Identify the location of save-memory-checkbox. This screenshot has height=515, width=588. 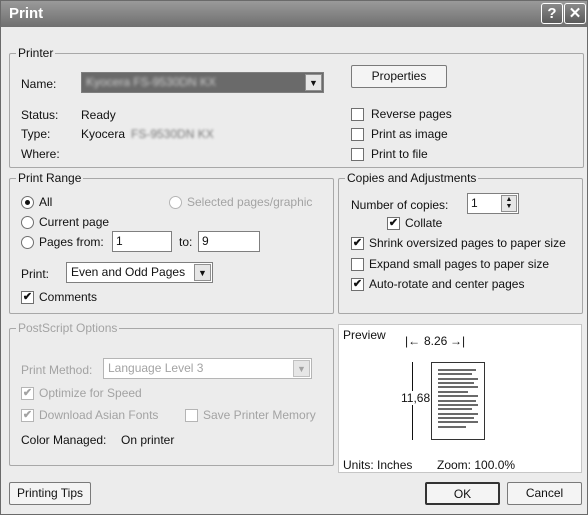
(191, 415).